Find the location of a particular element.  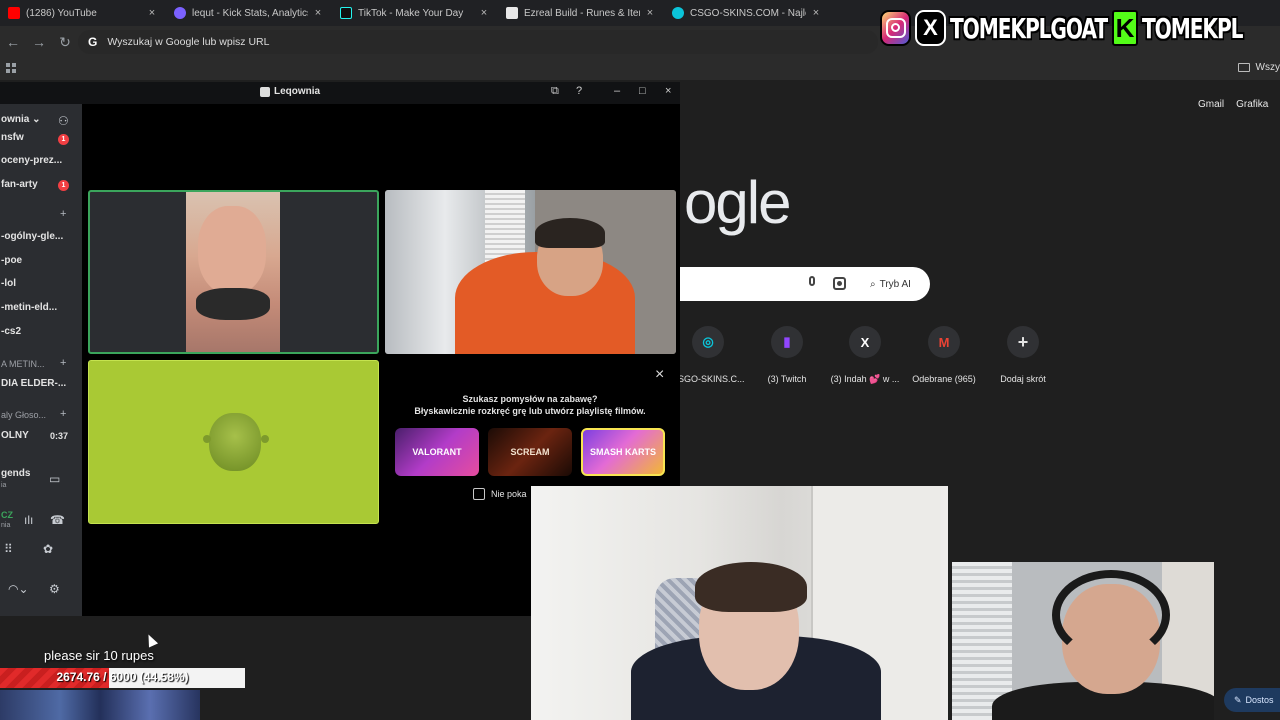

add-member-icon: ⚇ is located at coordinates (63, 121).